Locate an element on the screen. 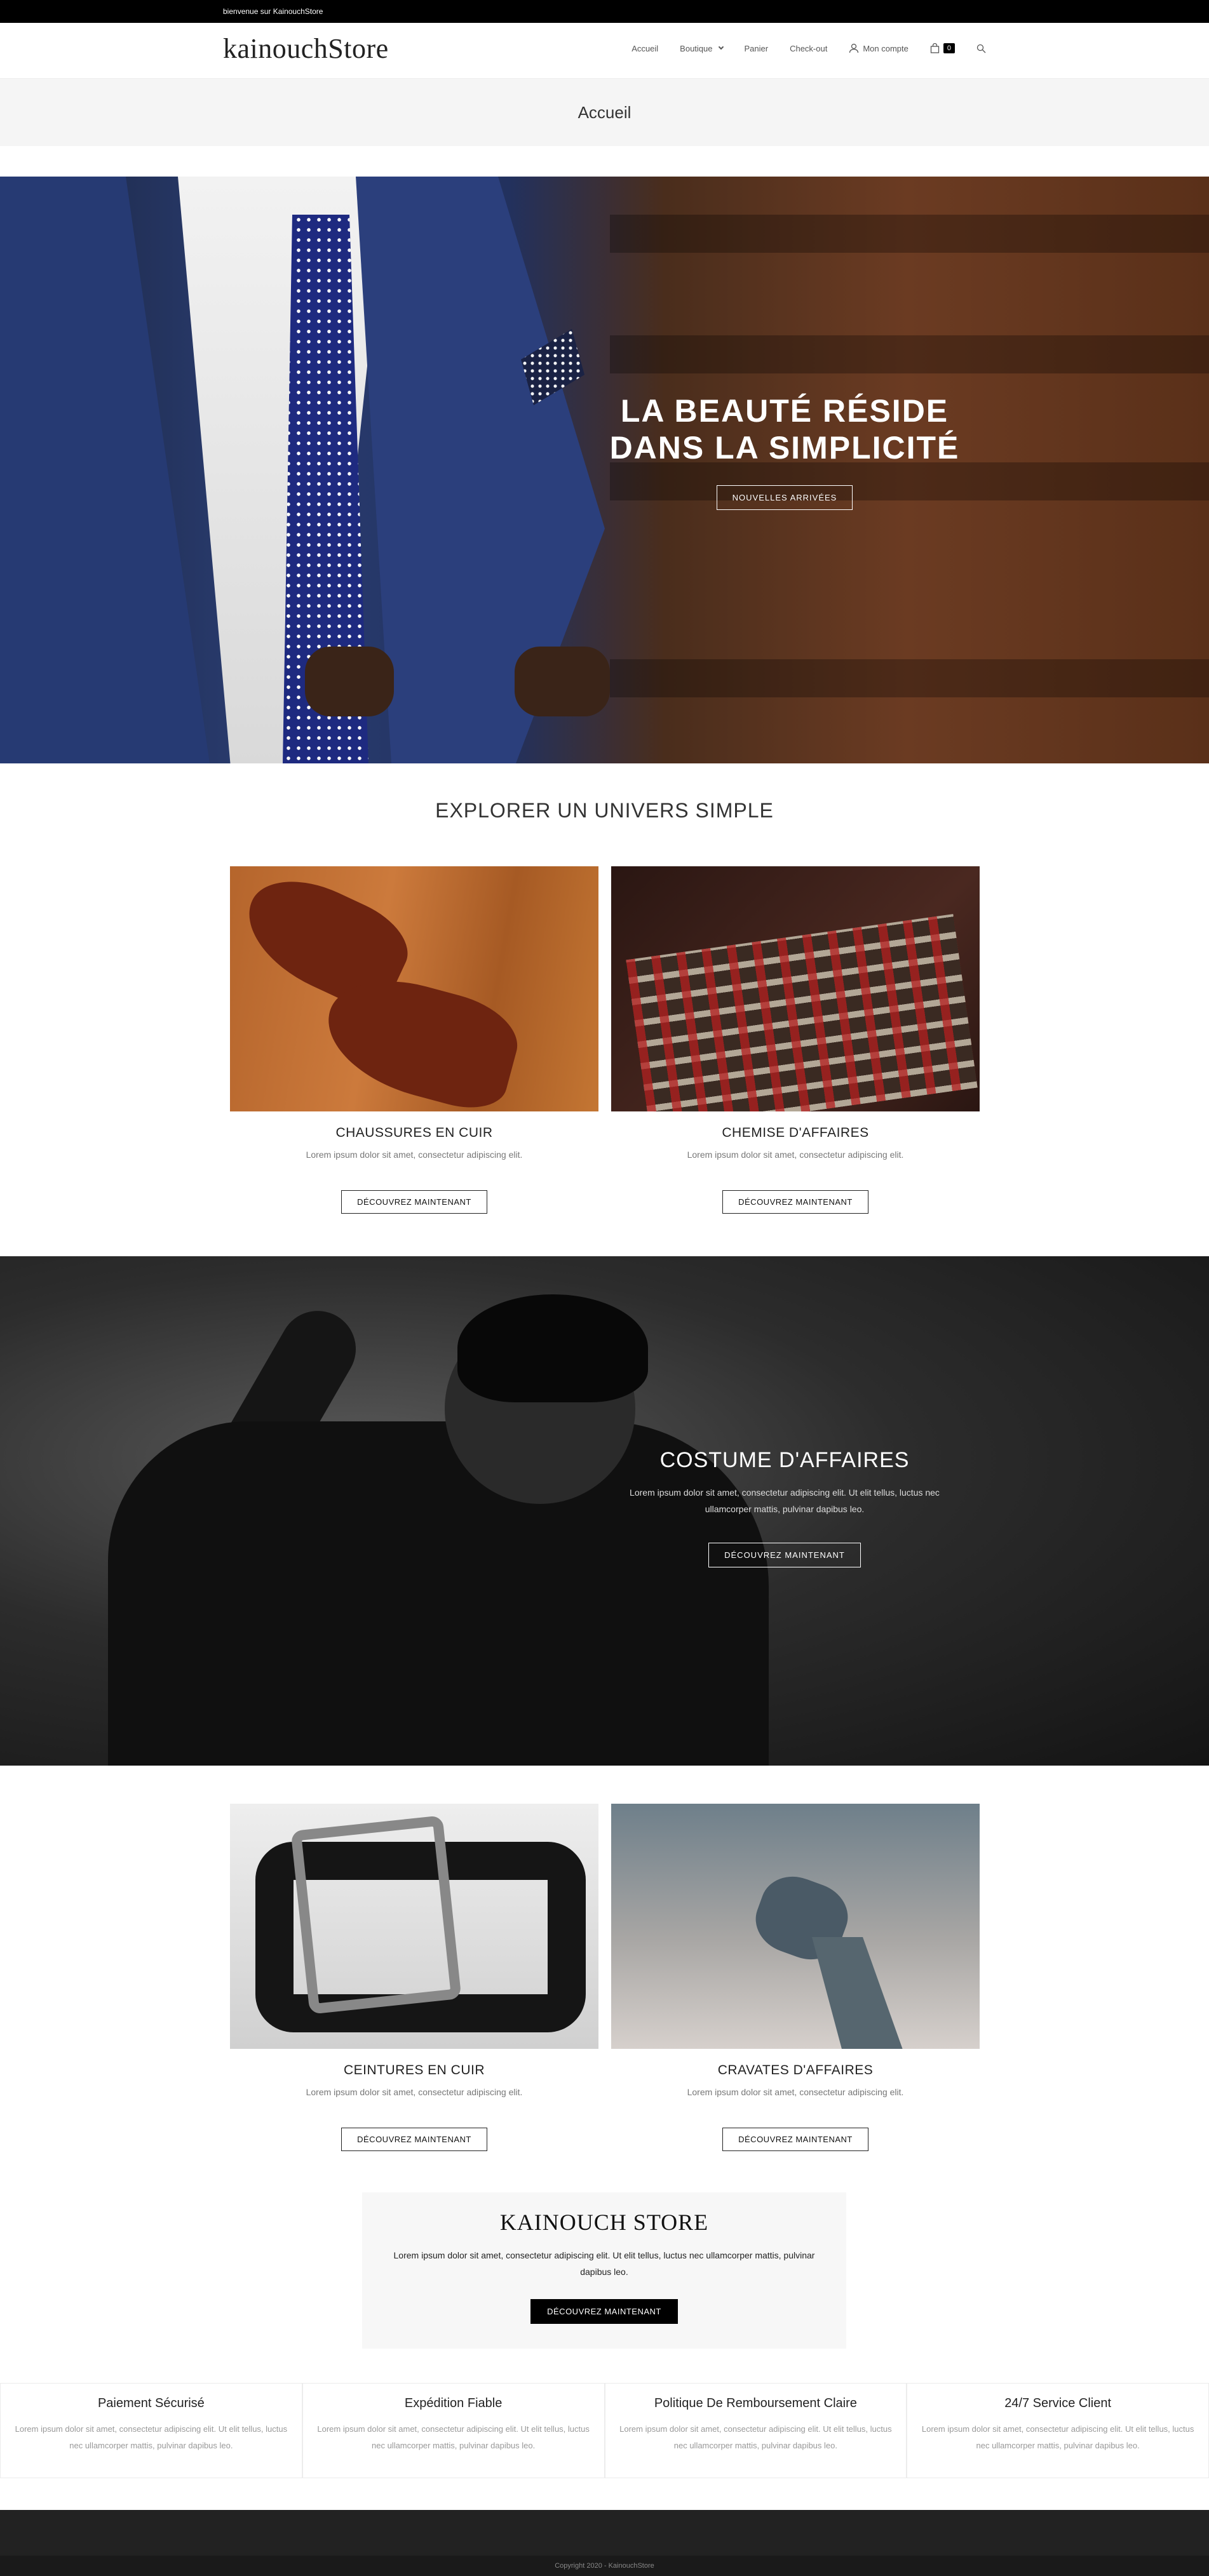 Image resolution: width=1209 pixels, height=2576 pixels. feature-title: Expédition Fiable is located at coordinates (454, 2403).